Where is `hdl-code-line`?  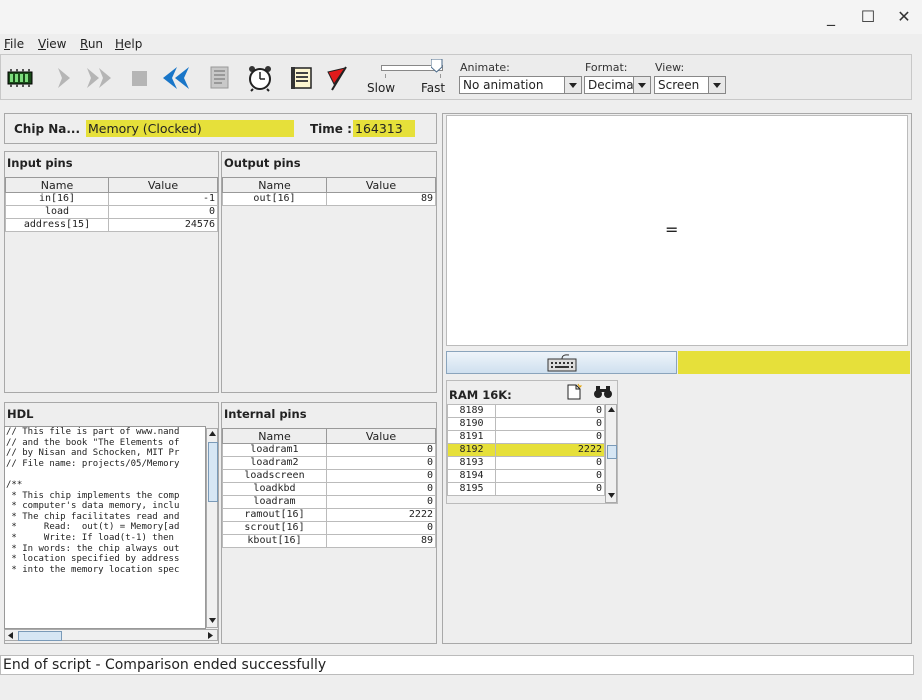 hdl-code-line is located at coordinates (105, 474).